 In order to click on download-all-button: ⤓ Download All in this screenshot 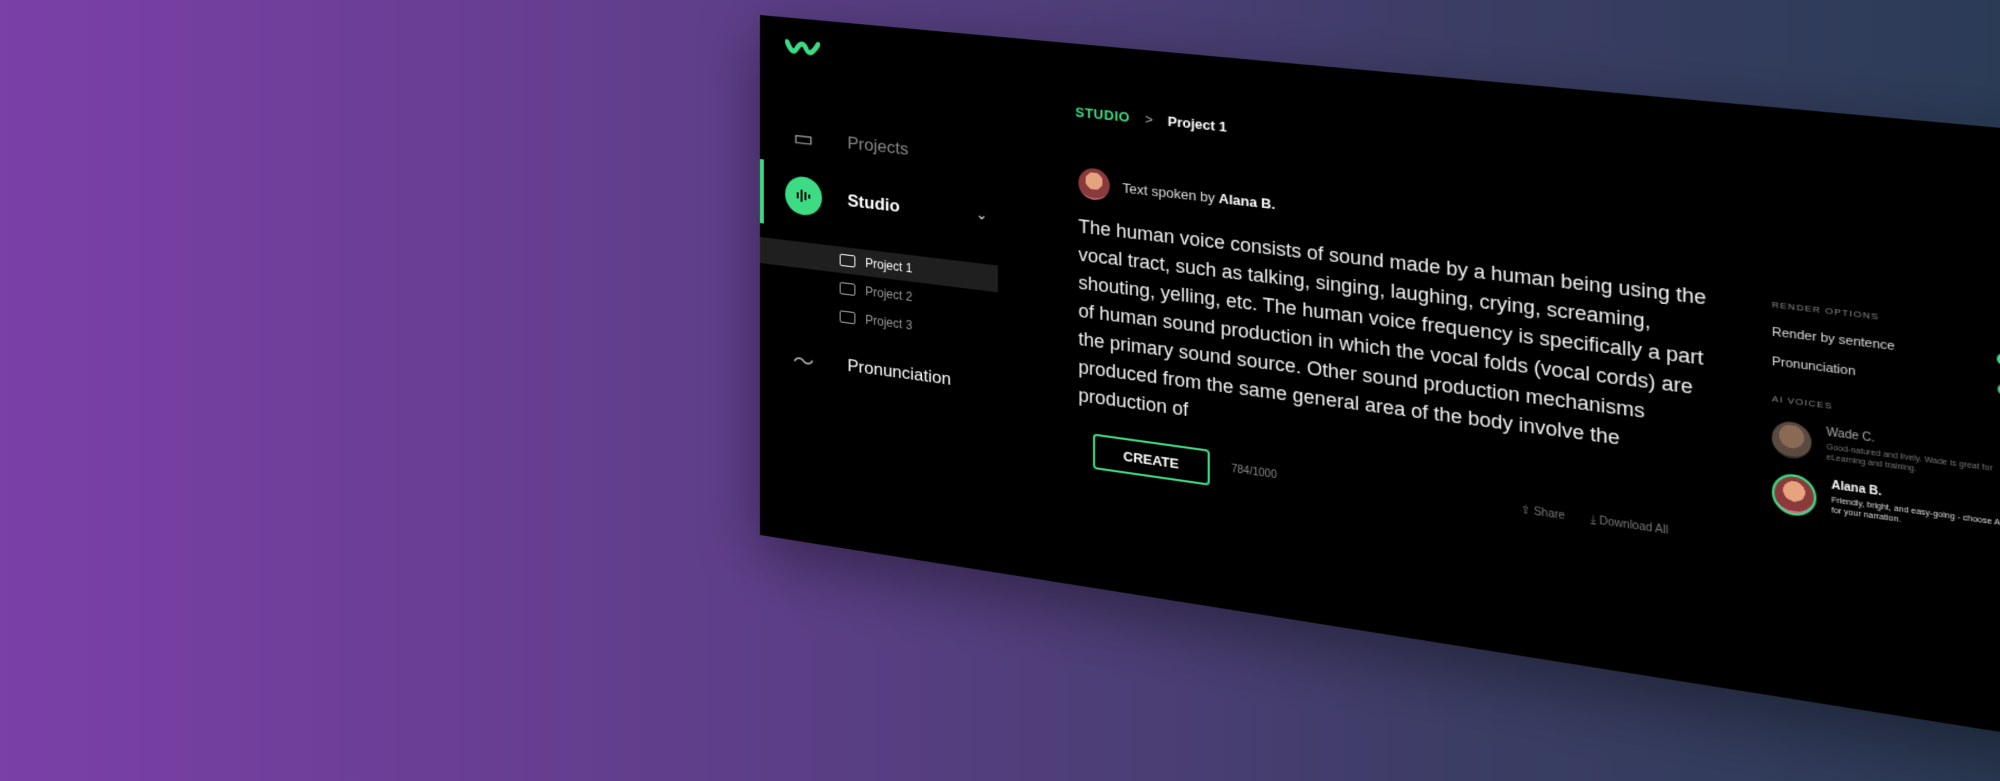, I will do `click(1629, 525)`.